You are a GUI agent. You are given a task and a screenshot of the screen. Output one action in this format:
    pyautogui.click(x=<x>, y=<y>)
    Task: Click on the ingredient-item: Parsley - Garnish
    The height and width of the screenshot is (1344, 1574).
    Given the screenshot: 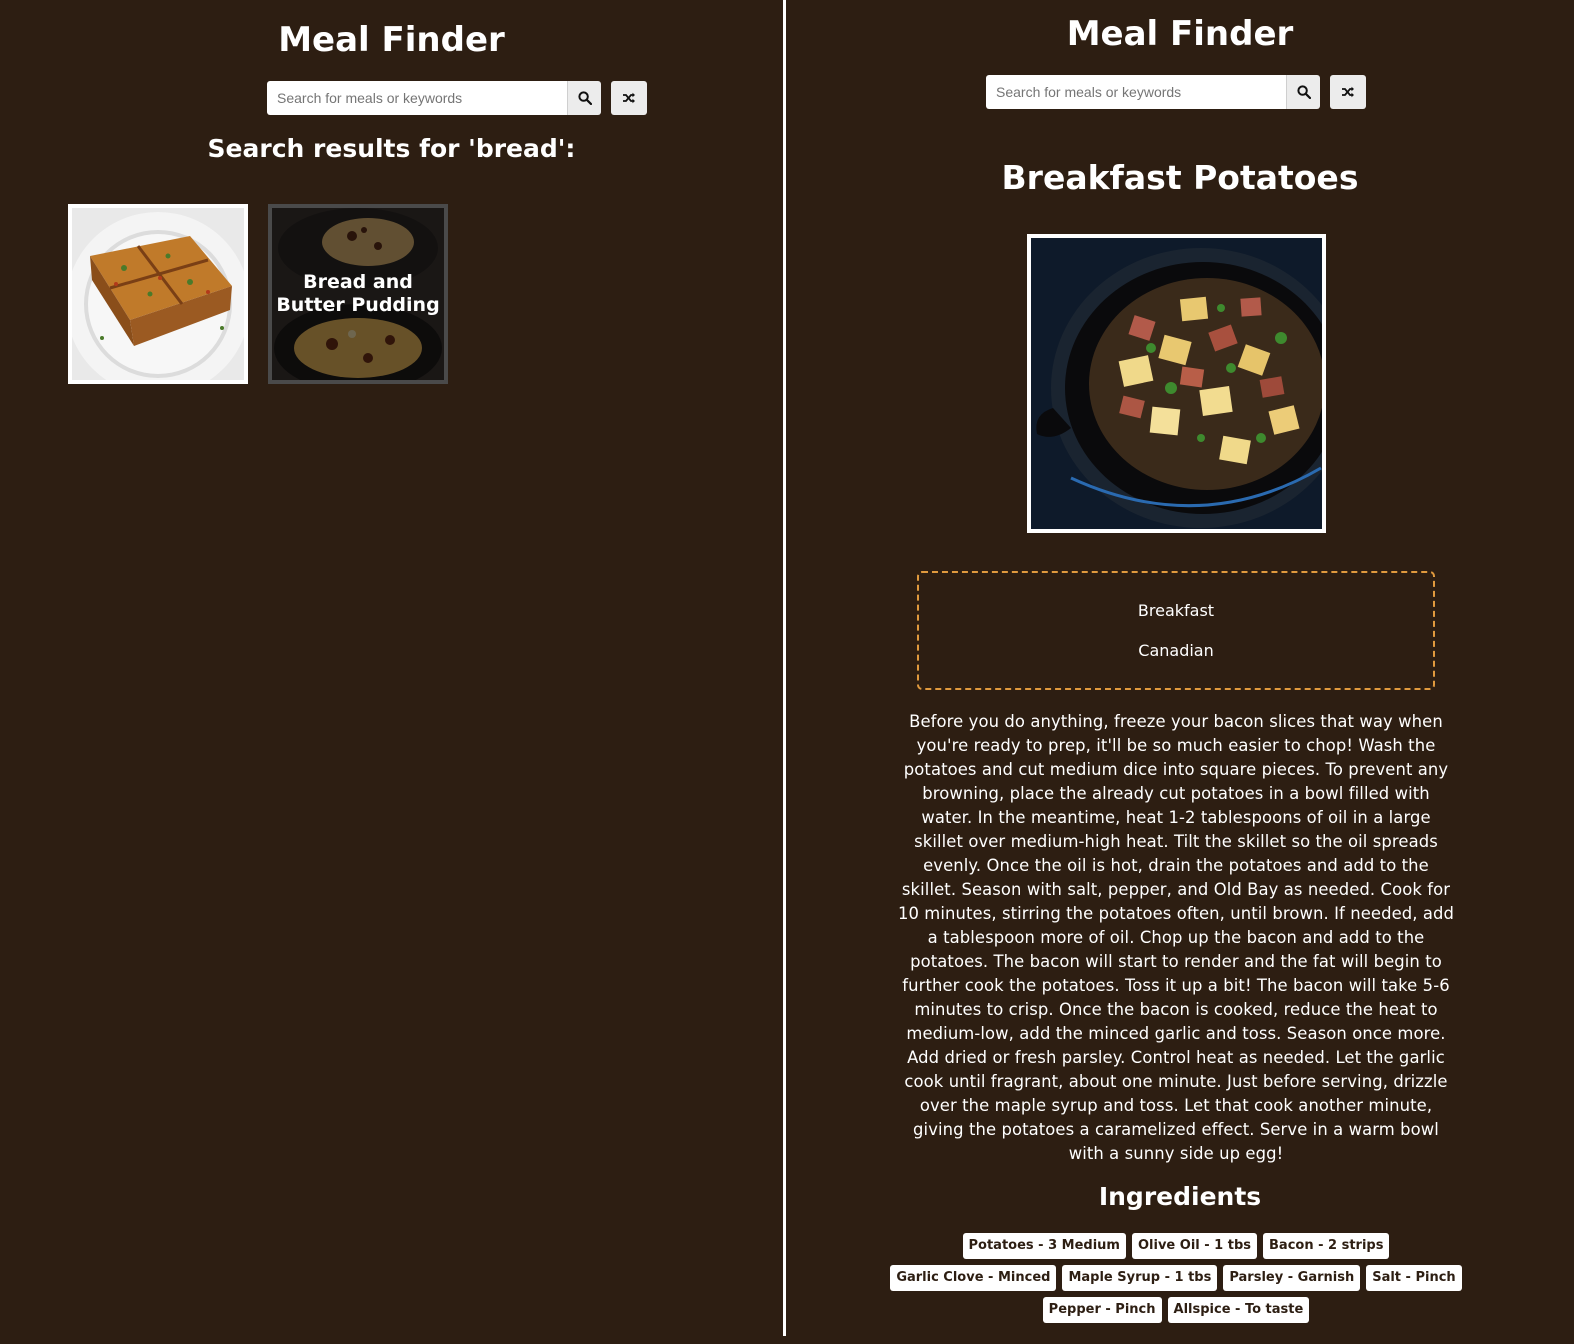 What is the action you would take?
    pyautogui.click(x=1292, y=1278)
    